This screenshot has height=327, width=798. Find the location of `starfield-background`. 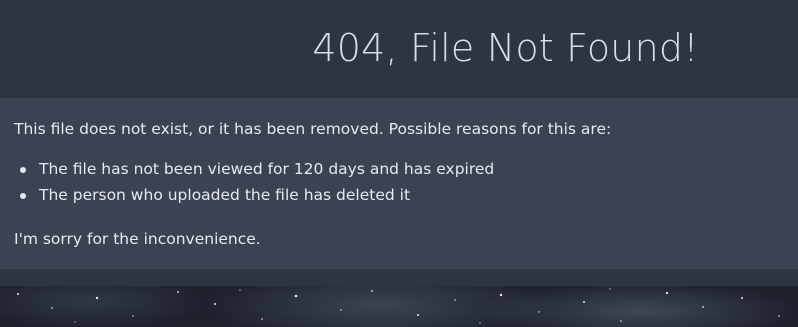

starfield-background is located at coordinates (399, 306).